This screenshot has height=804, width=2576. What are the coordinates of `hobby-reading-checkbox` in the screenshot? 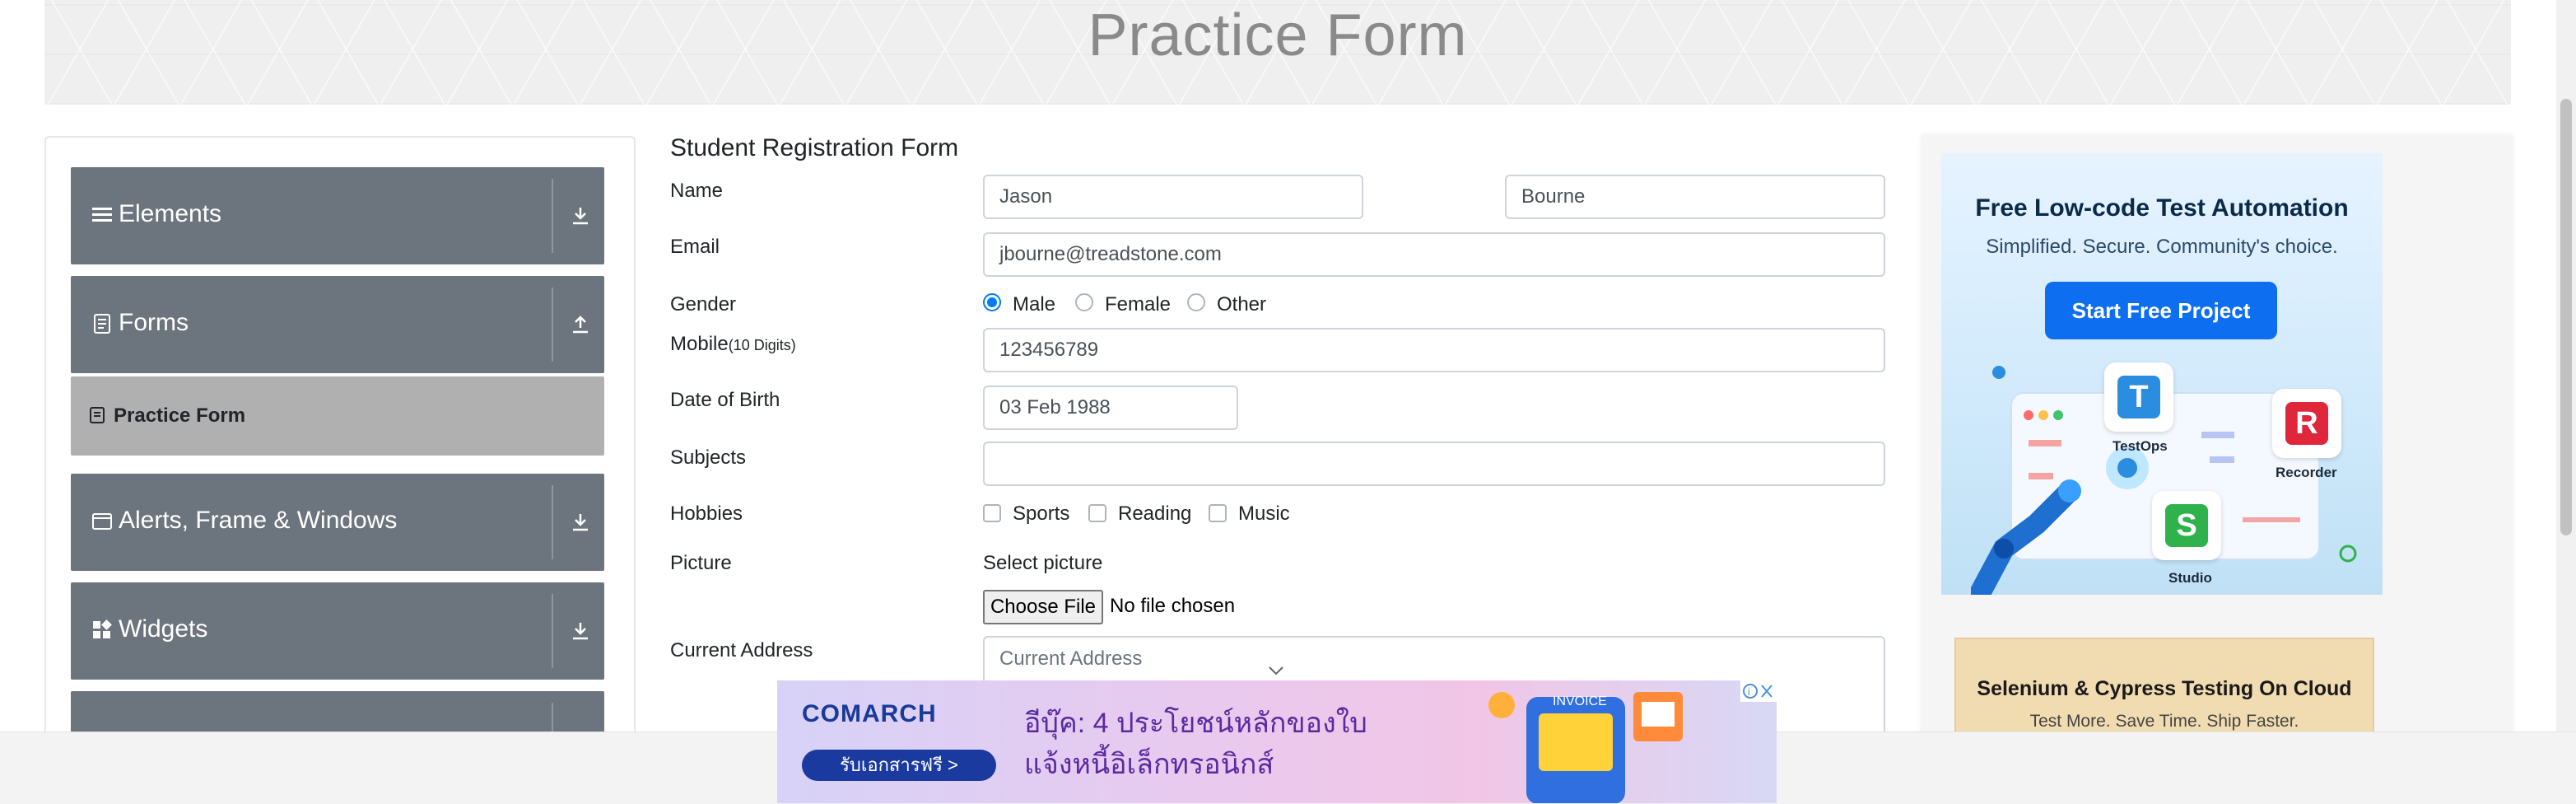 It's located at (1097, 513).